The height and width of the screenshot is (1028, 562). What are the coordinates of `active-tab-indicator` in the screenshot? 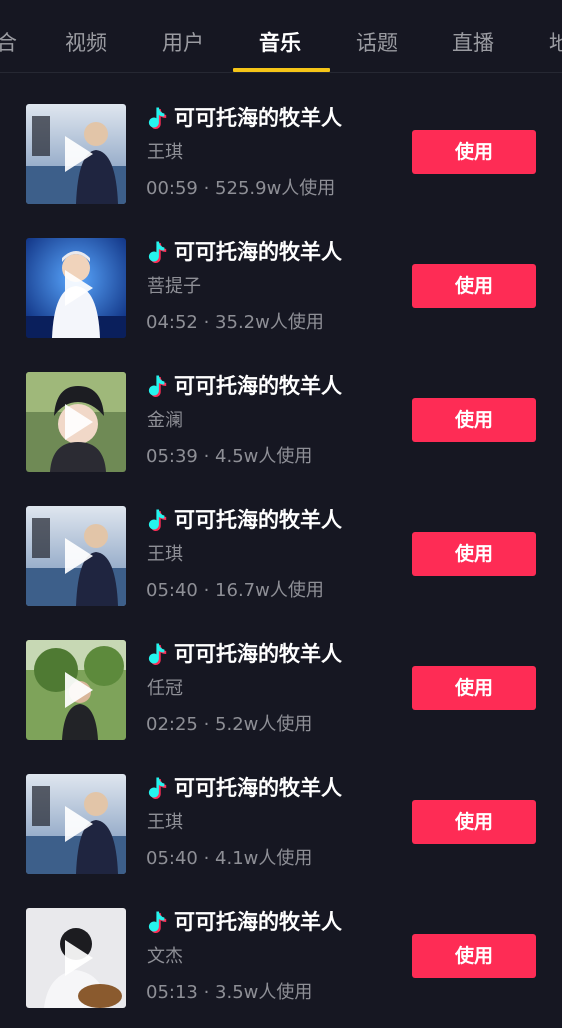 It's located at (281, 70).